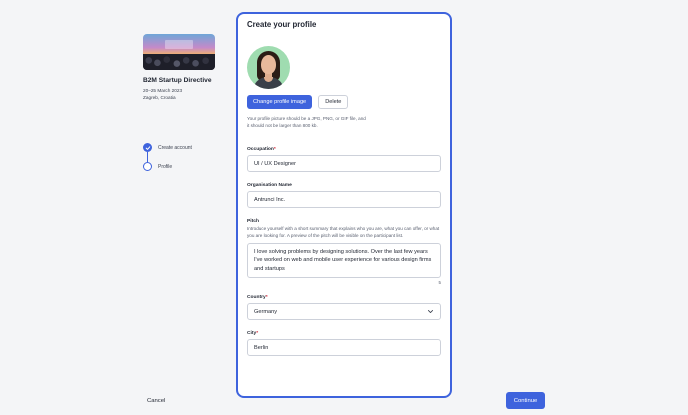 Image resolution: width=688 pixels, height=415 pixels. I want to click on country-field-group: Country* Germany, so click(344, 307).